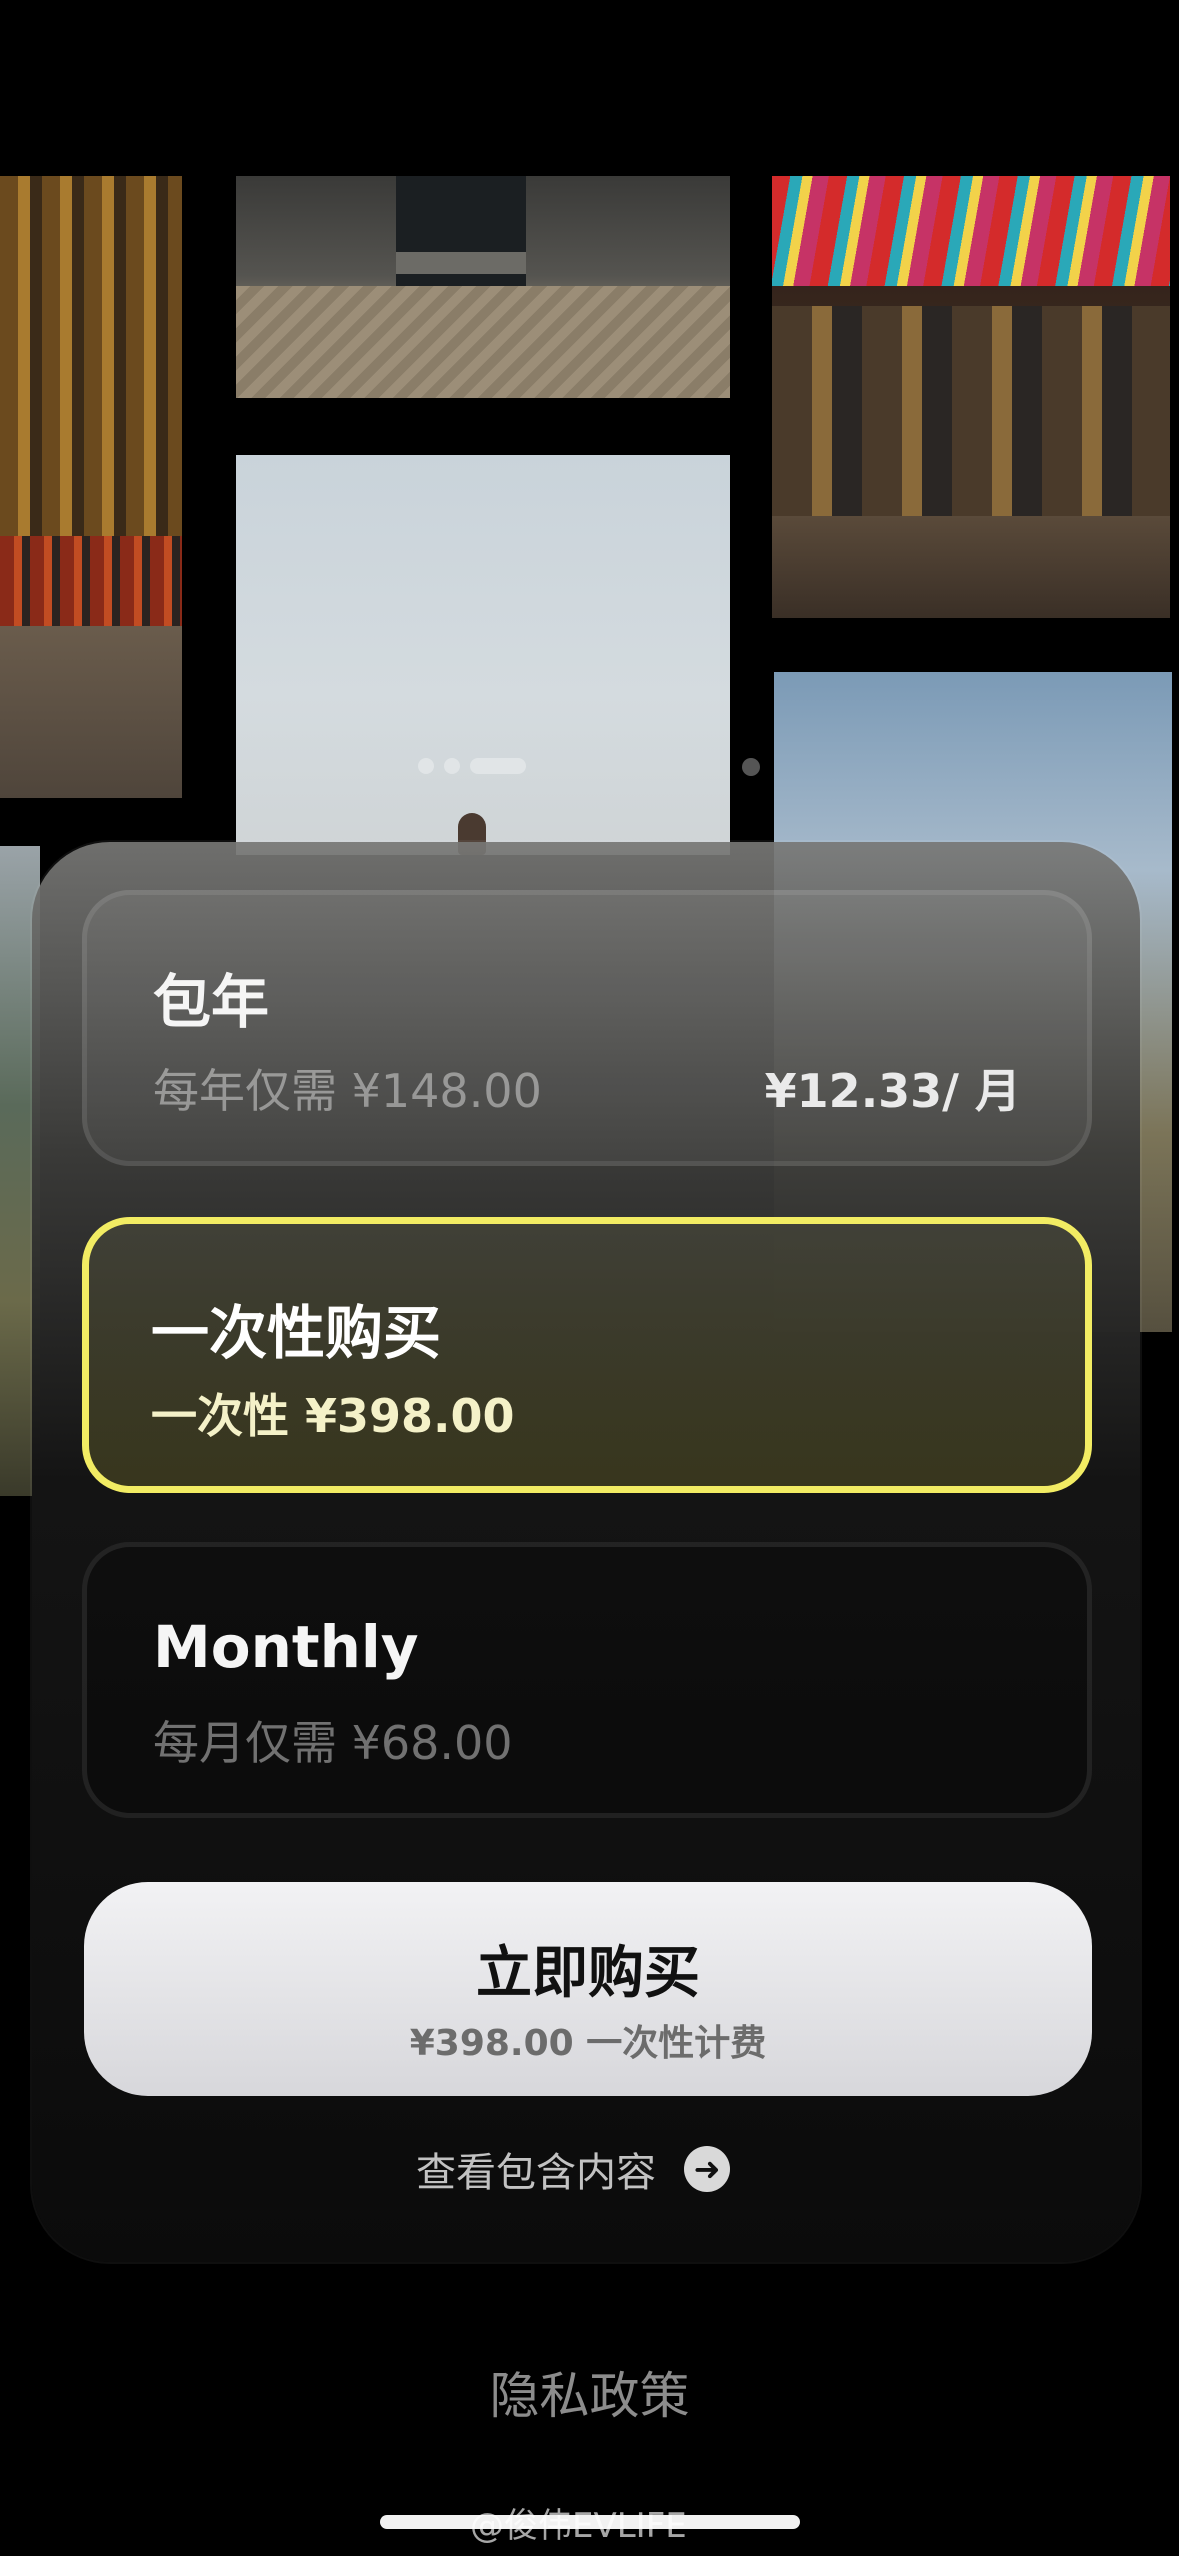  I want to click on photo-detail-awning, so click(971, 231).